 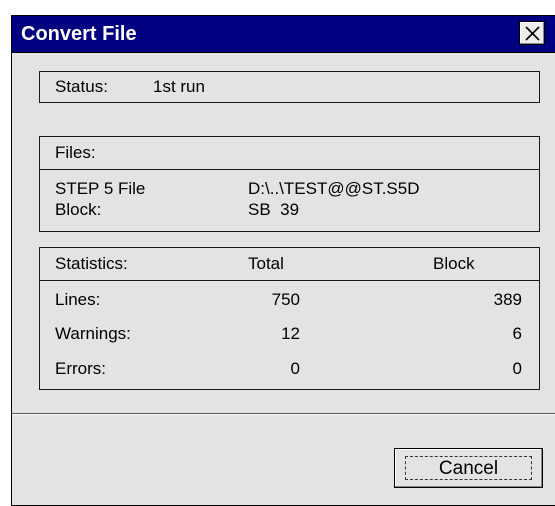 I want to click on status-label: Status:, so click(x=81, y=86).